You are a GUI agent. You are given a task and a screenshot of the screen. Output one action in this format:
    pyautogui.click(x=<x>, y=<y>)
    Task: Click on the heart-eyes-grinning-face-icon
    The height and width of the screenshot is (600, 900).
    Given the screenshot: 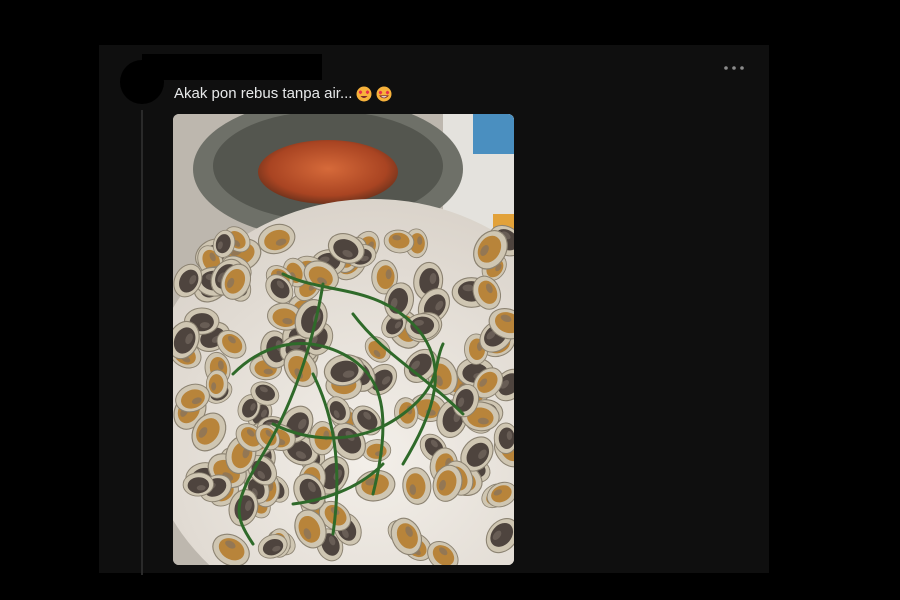 What is the action you would take?
    pyautogui.click(x=384, y=93)
    